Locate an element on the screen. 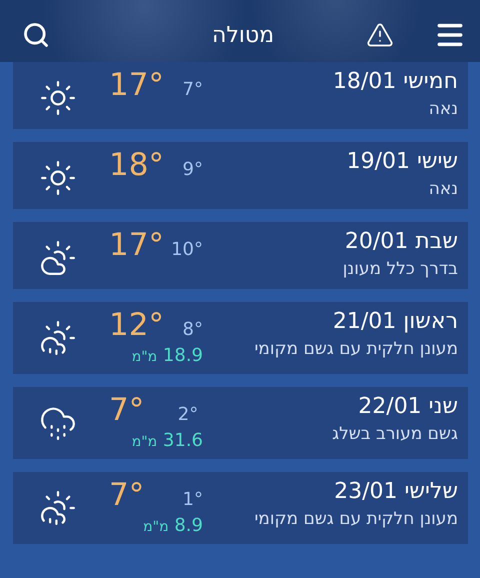 This screenshot has width=480, height=578. day-date: שלישי 23/01 is located at coordinates (396, 492).